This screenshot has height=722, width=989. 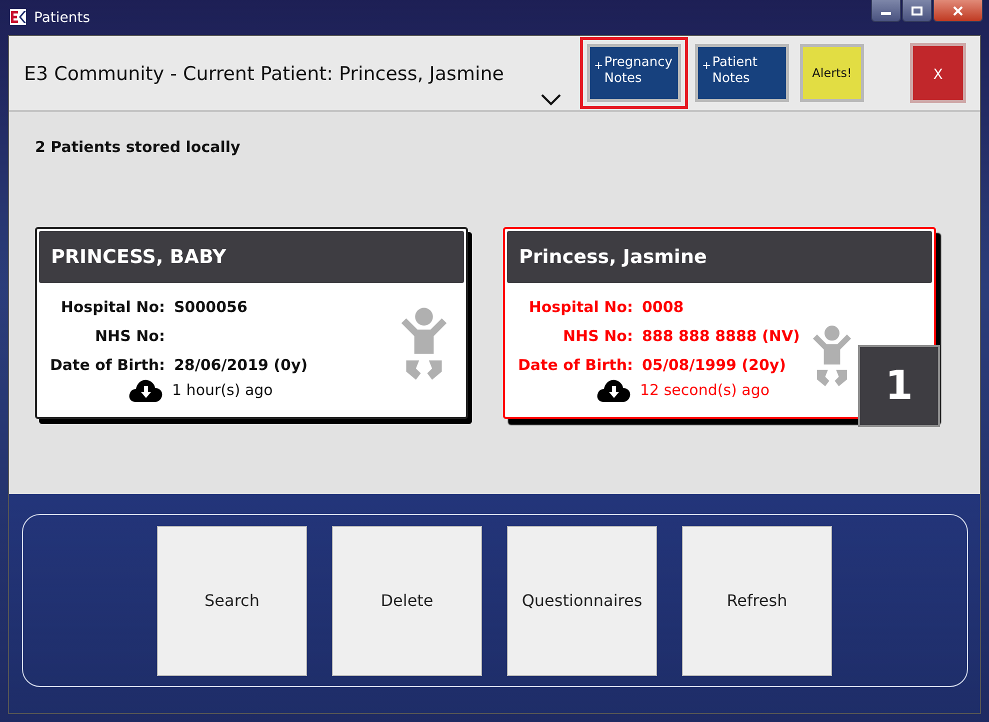 What do you see at coordinates (742, 73) in the screenshot?
I see `notes-button: +Patient Notes` at bounding box center [742, 73].